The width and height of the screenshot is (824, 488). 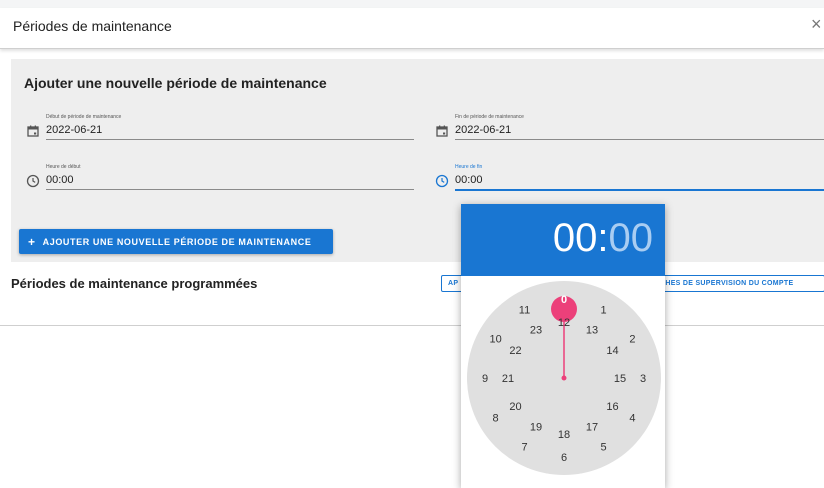 I want to click on clock-hour-16: 16, so click(x=612, y=407).